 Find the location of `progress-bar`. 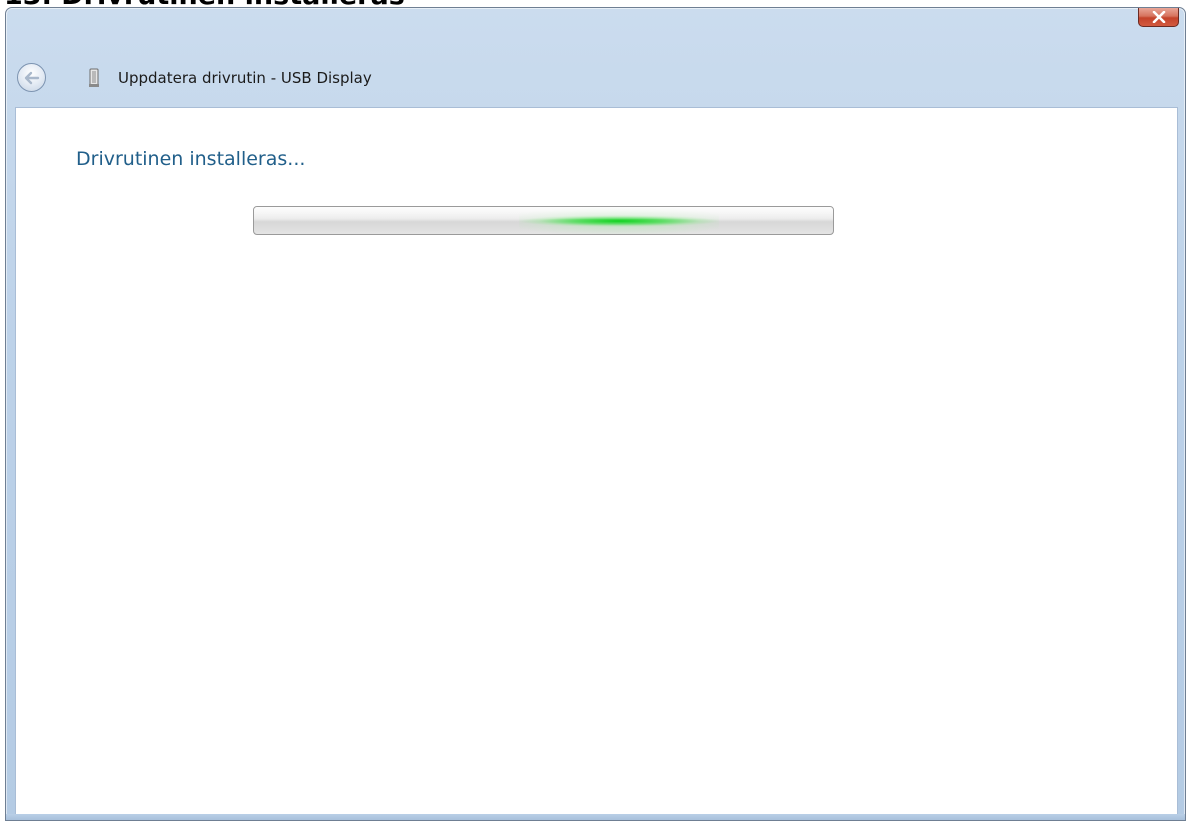

progress-bar is located at coordinates (543, 220).